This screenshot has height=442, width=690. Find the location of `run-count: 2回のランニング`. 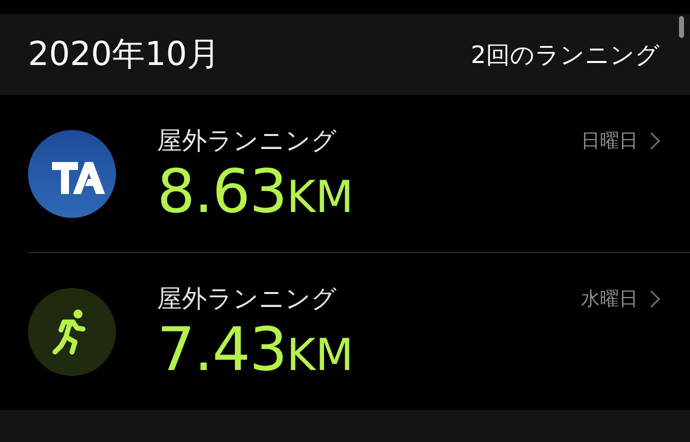

run-count: 2回のランニング is located at coordinates (565, 55).